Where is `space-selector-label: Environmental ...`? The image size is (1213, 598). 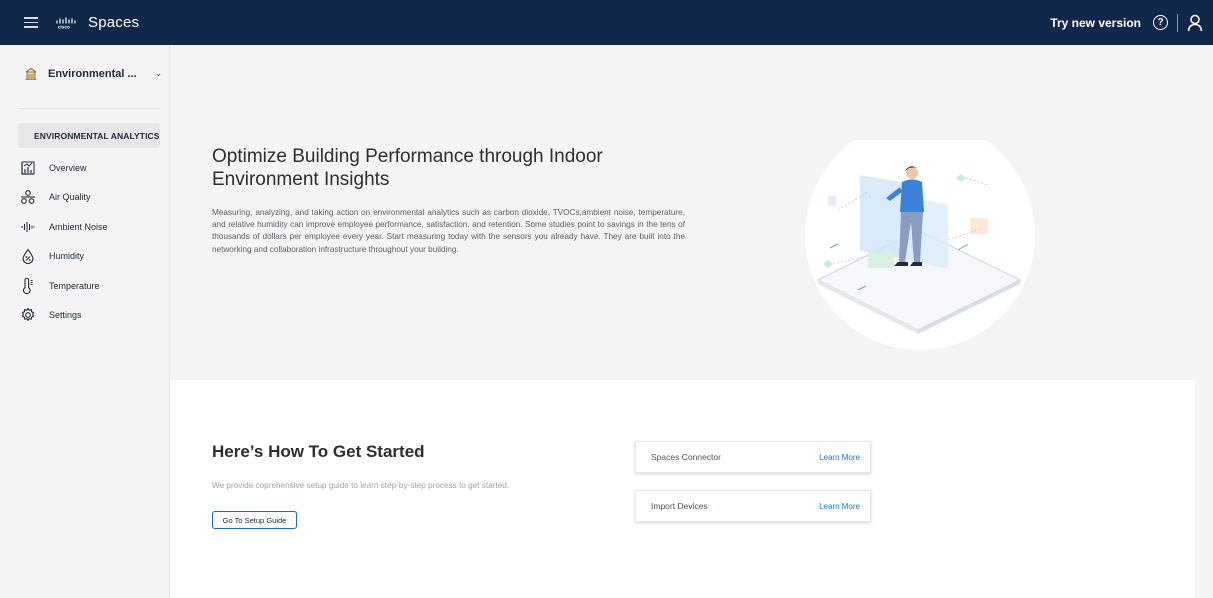
space-selector-label: Environmental ... is located at coordinates (92, 73).